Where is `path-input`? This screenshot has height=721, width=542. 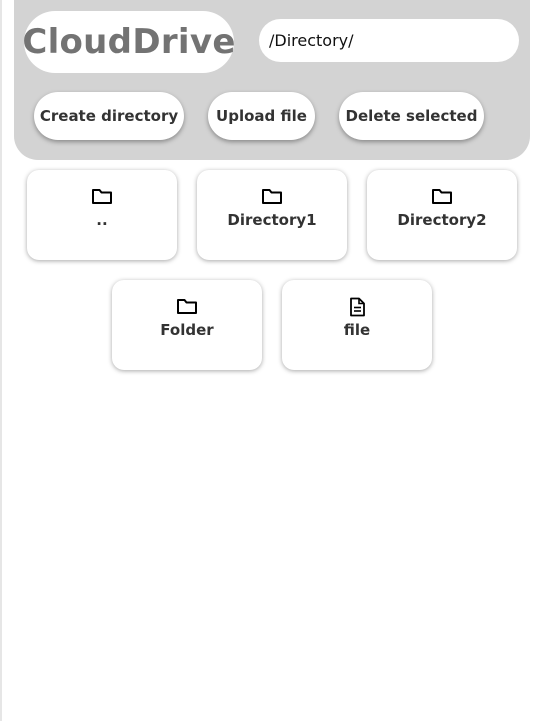
path-input is located at coordinates (389, 40).